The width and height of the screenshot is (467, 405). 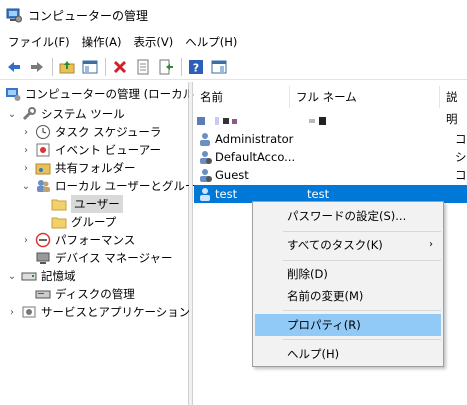 I want to click on user-full-name: test, so click(x=318, y=194).